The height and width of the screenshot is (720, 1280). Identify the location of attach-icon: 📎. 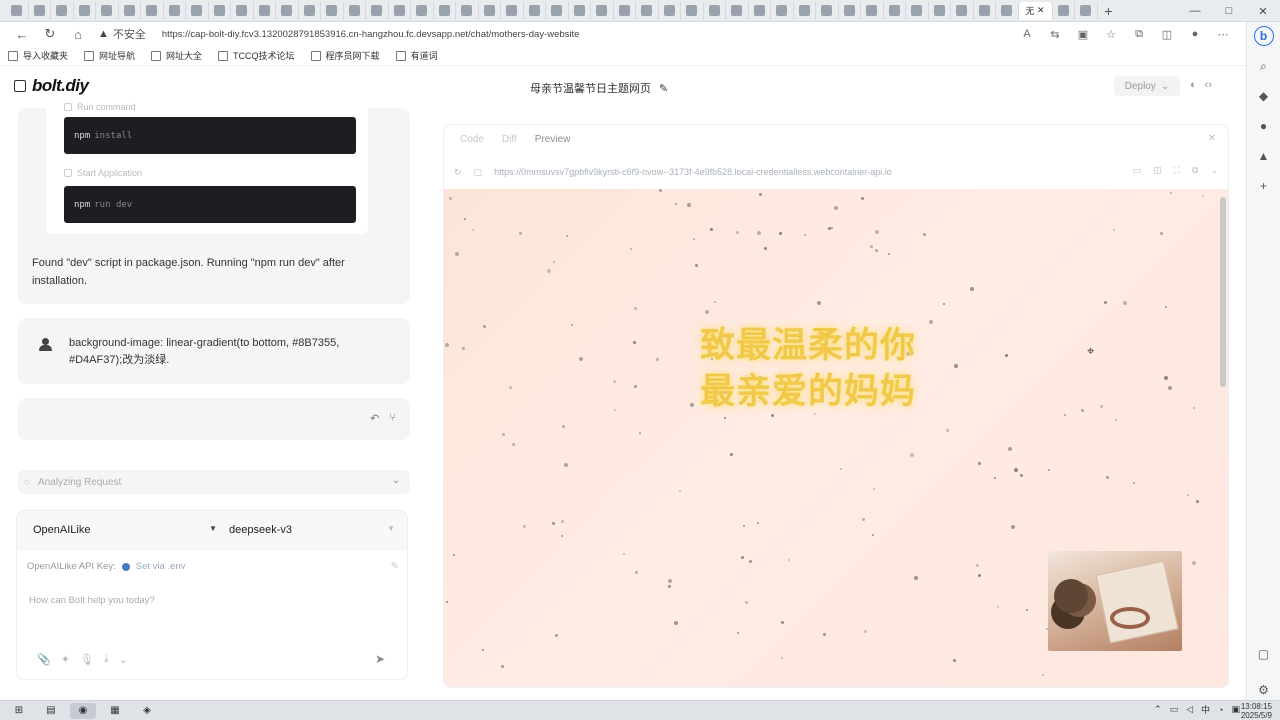
(44, 659).